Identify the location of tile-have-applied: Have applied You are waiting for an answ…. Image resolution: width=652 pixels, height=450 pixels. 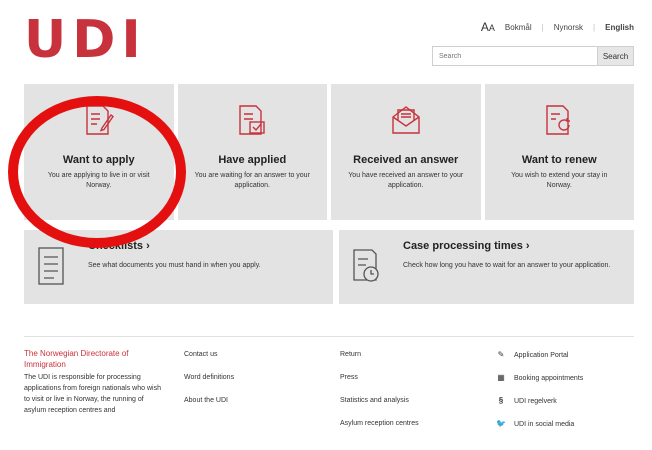
(252, 152).